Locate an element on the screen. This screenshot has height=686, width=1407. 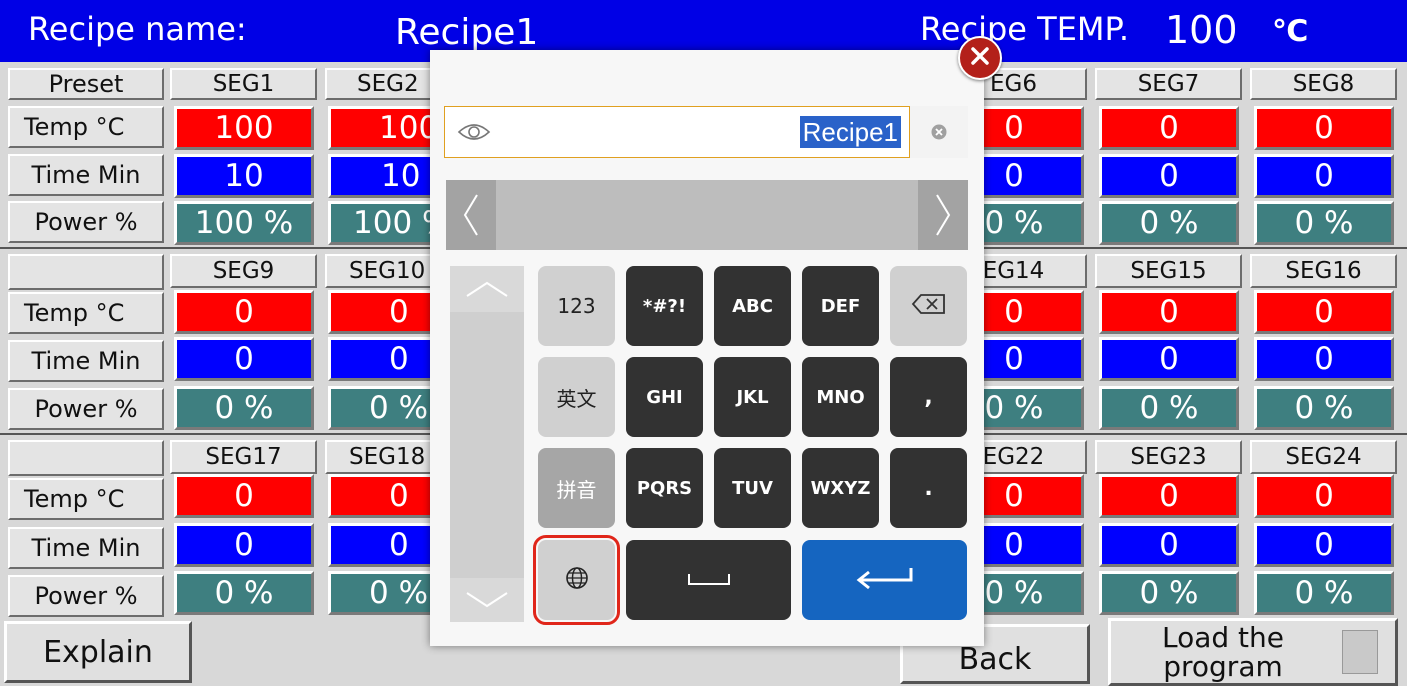
english-mode-key: 英文 is located at coordinates (576, 397).